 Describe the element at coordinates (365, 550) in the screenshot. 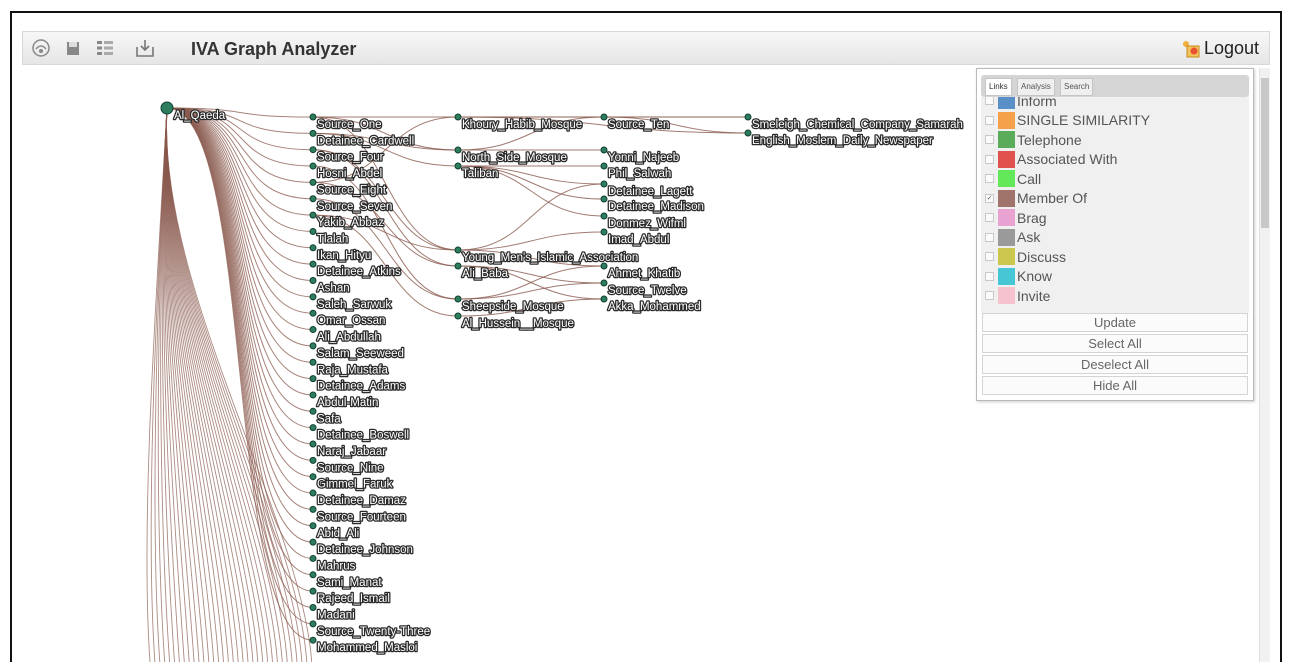

I see `graph-node-label: Detainee_Johnson` at that location.